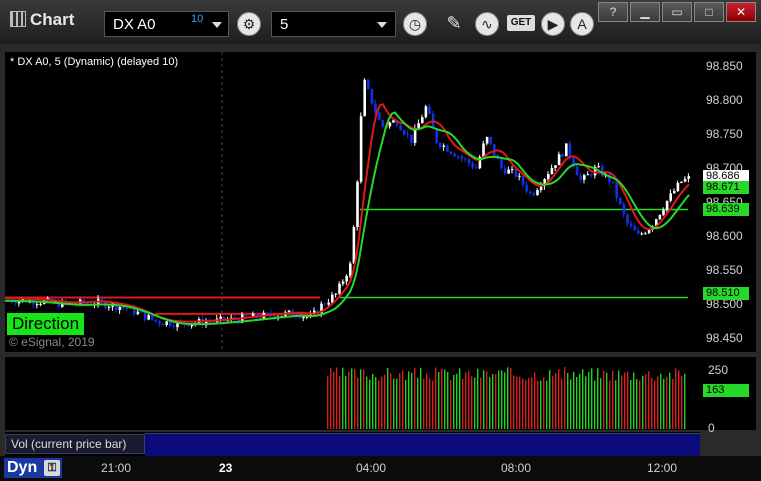 This screenshot has width=761, height=481. Describe the element at coordinates (487, 24) in the screenshot. I see `study-icon: ∿` at that location.